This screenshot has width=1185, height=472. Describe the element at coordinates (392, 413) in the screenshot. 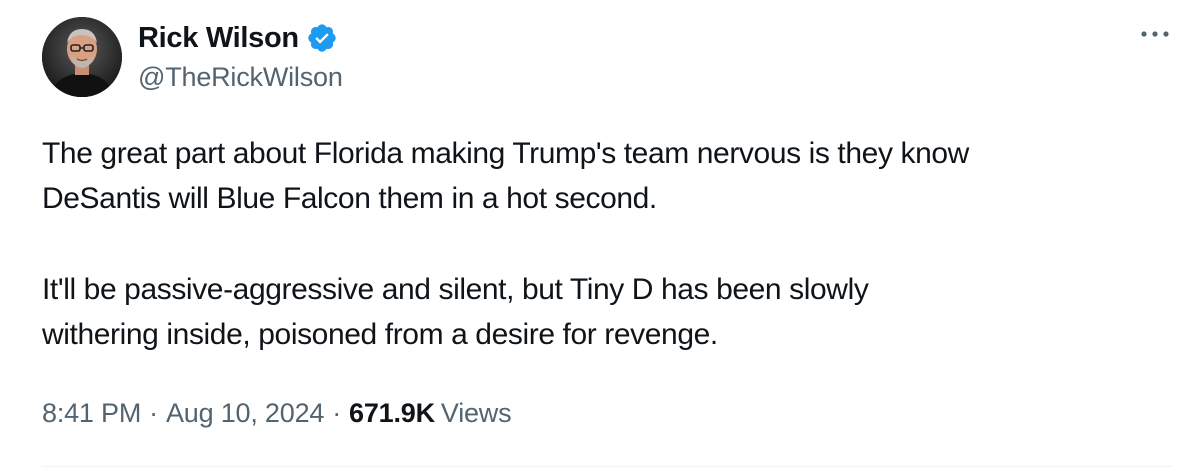

I see `views-count: 671.9K` at that location.